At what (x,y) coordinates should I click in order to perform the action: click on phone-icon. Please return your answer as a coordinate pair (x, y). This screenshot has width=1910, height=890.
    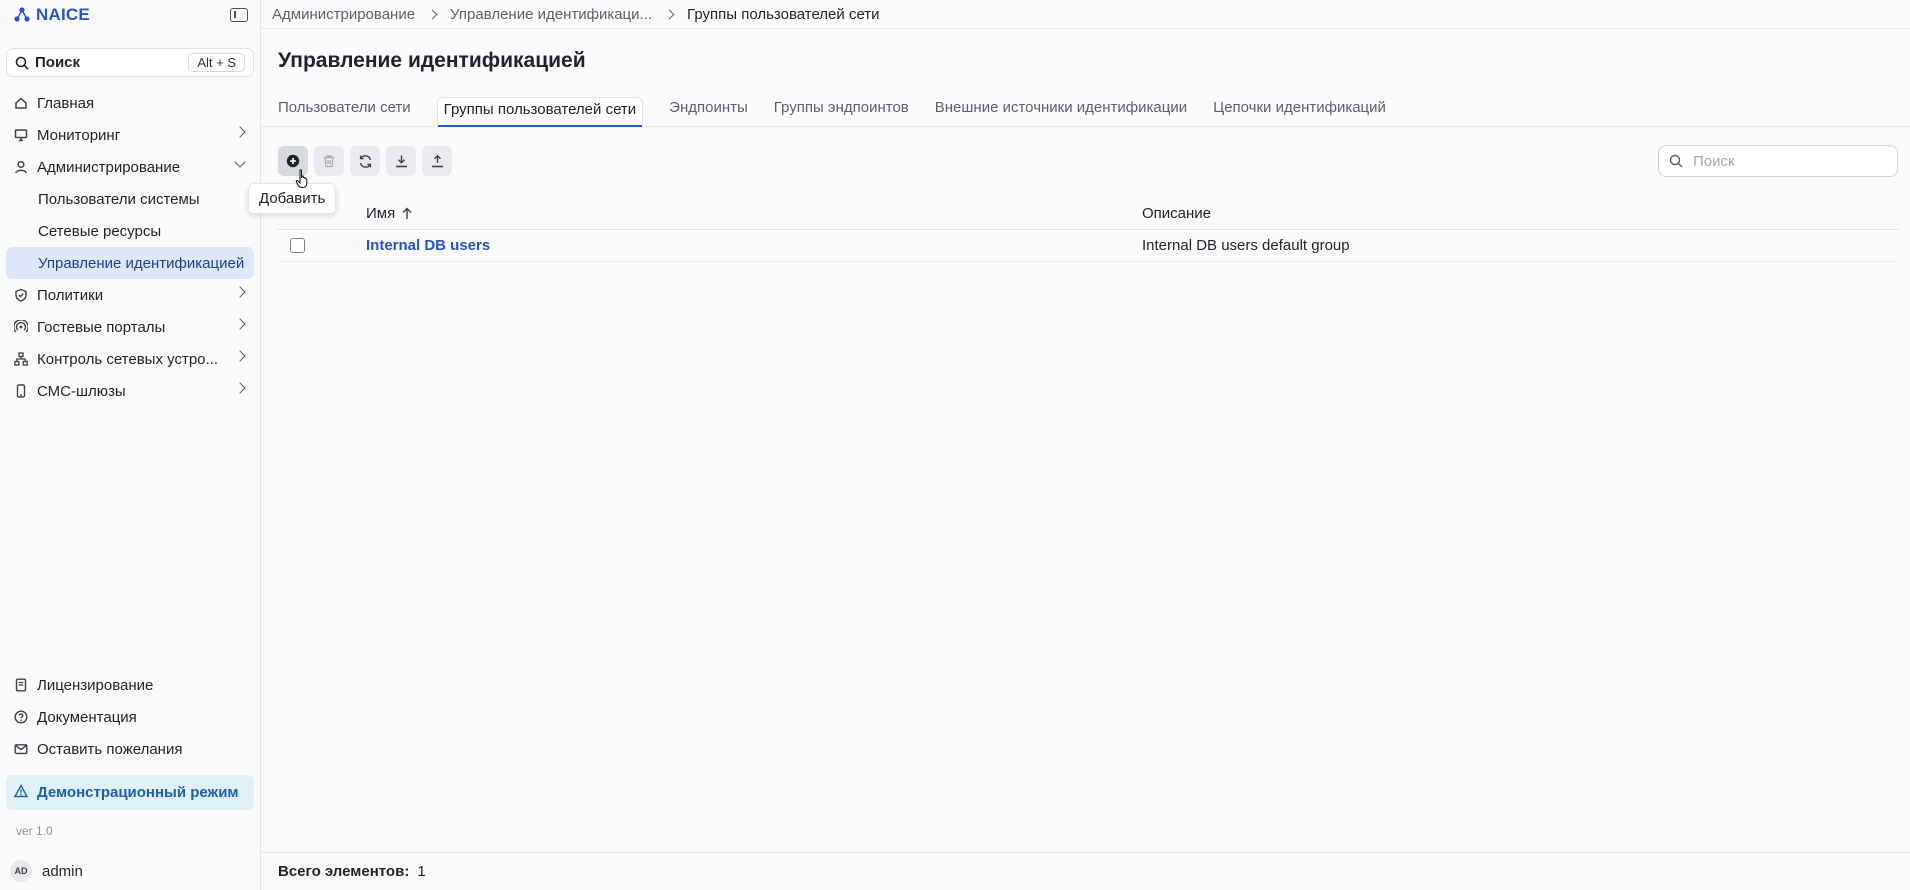
    Looking at the image, I should click on (21, 391).